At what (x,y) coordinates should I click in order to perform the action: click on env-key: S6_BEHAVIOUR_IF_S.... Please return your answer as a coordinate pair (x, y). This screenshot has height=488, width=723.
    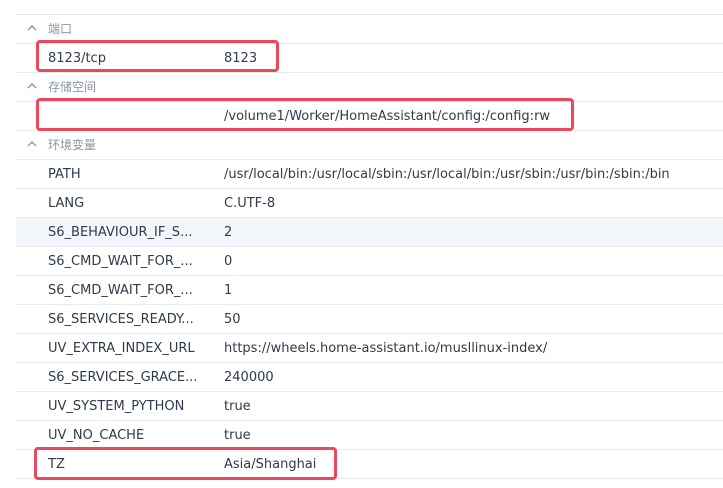
    Looking at the image, I should click on (120, 232).